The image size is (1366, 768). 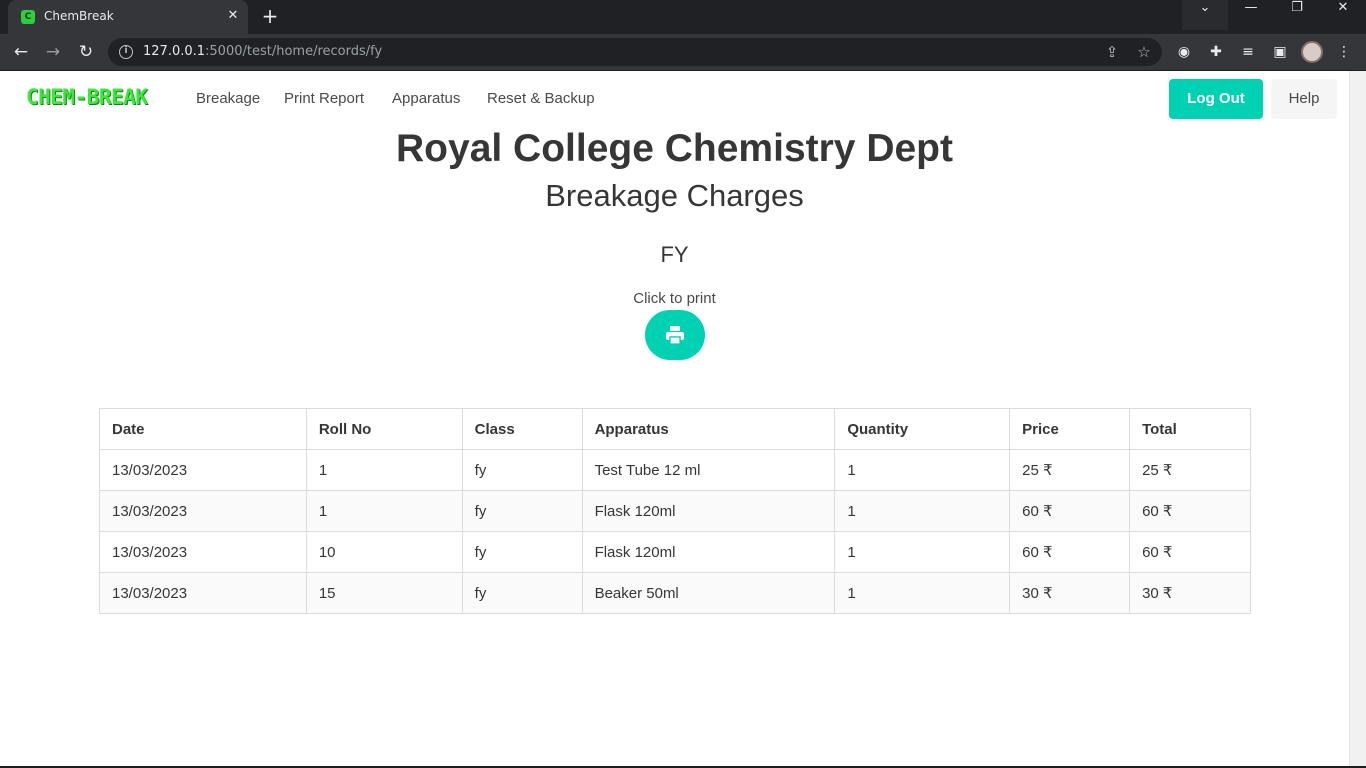 What do you see at coordinates (683, 17) in the screenshot?
I see `browser-tab-strip: C ChemBreak ✕ + ⌄ — ❐ ✕` at bounding box center [683, 17].